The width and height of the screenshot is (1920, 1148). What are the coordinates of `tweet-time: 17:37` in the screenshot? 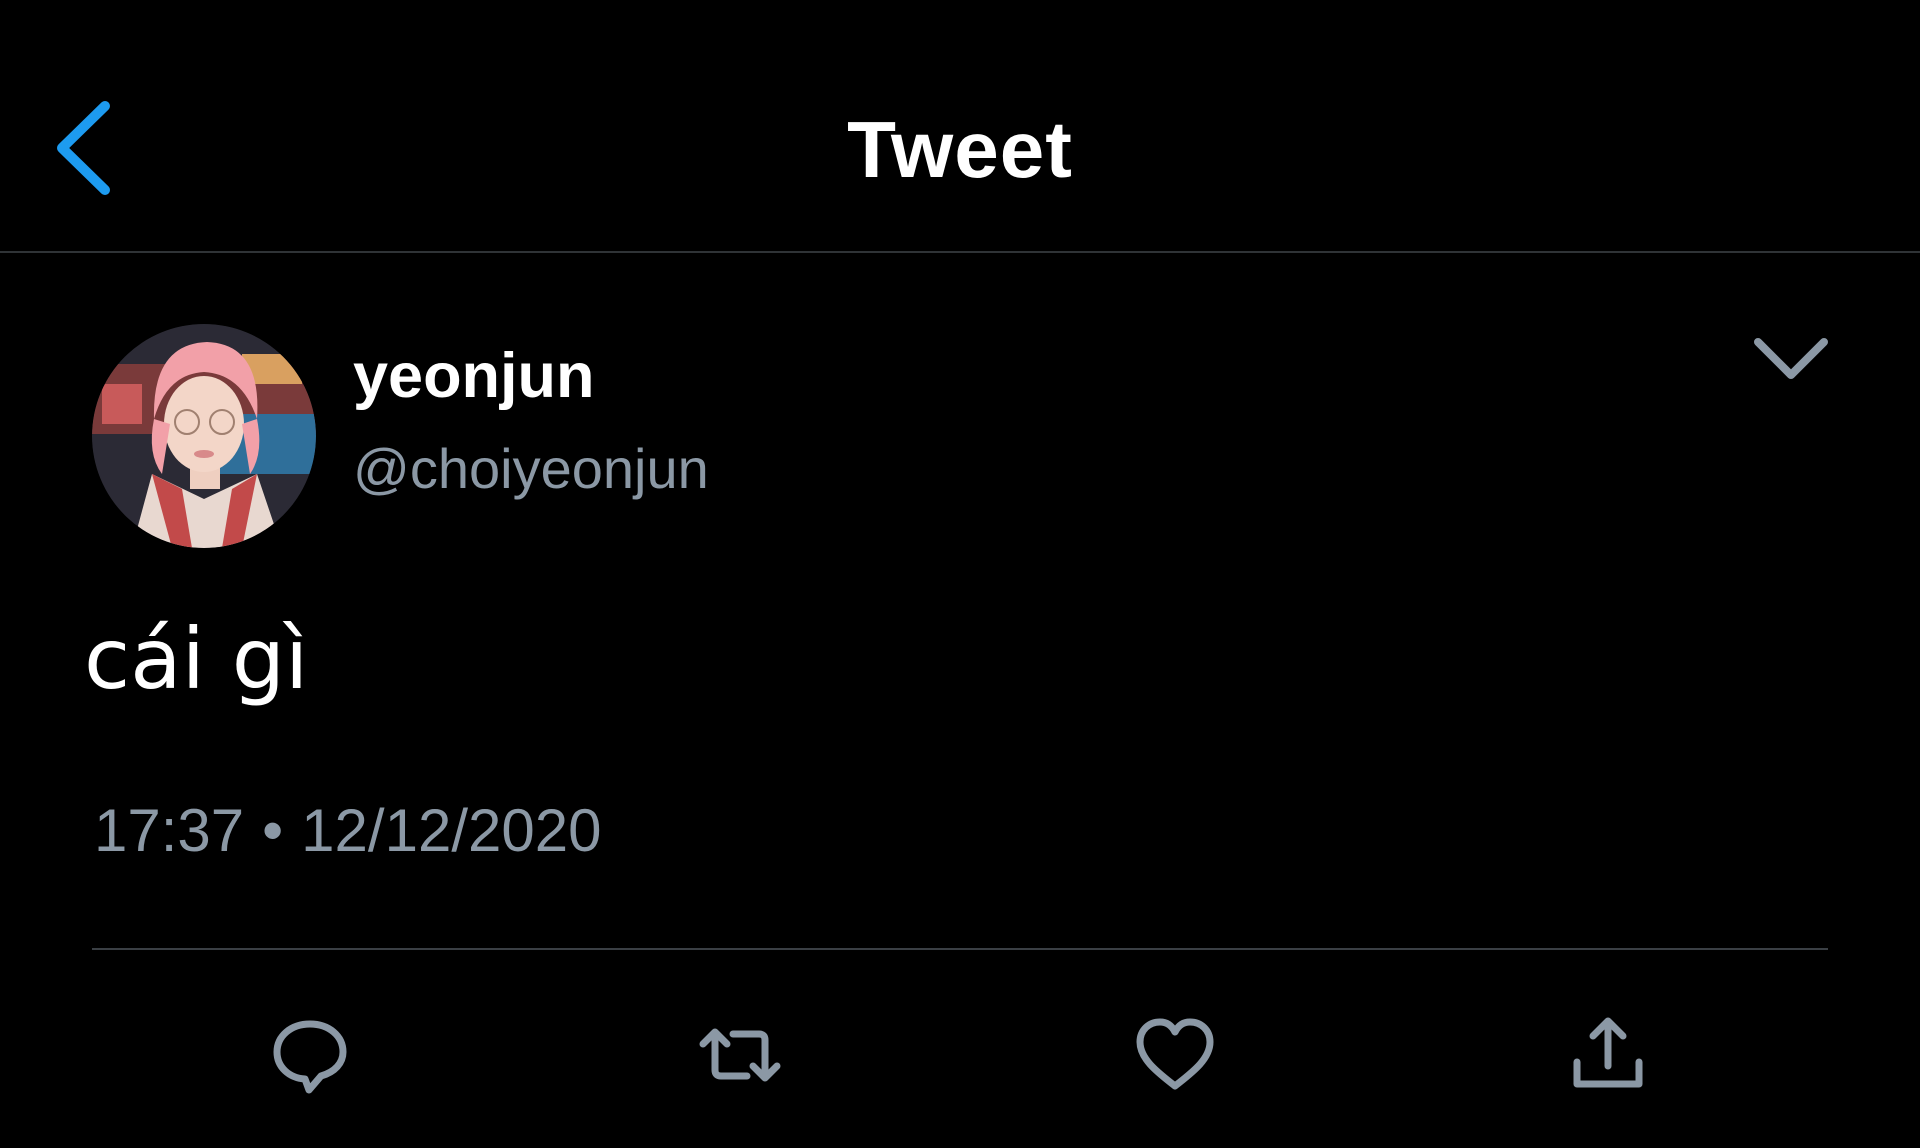 It's located at (169, 830).